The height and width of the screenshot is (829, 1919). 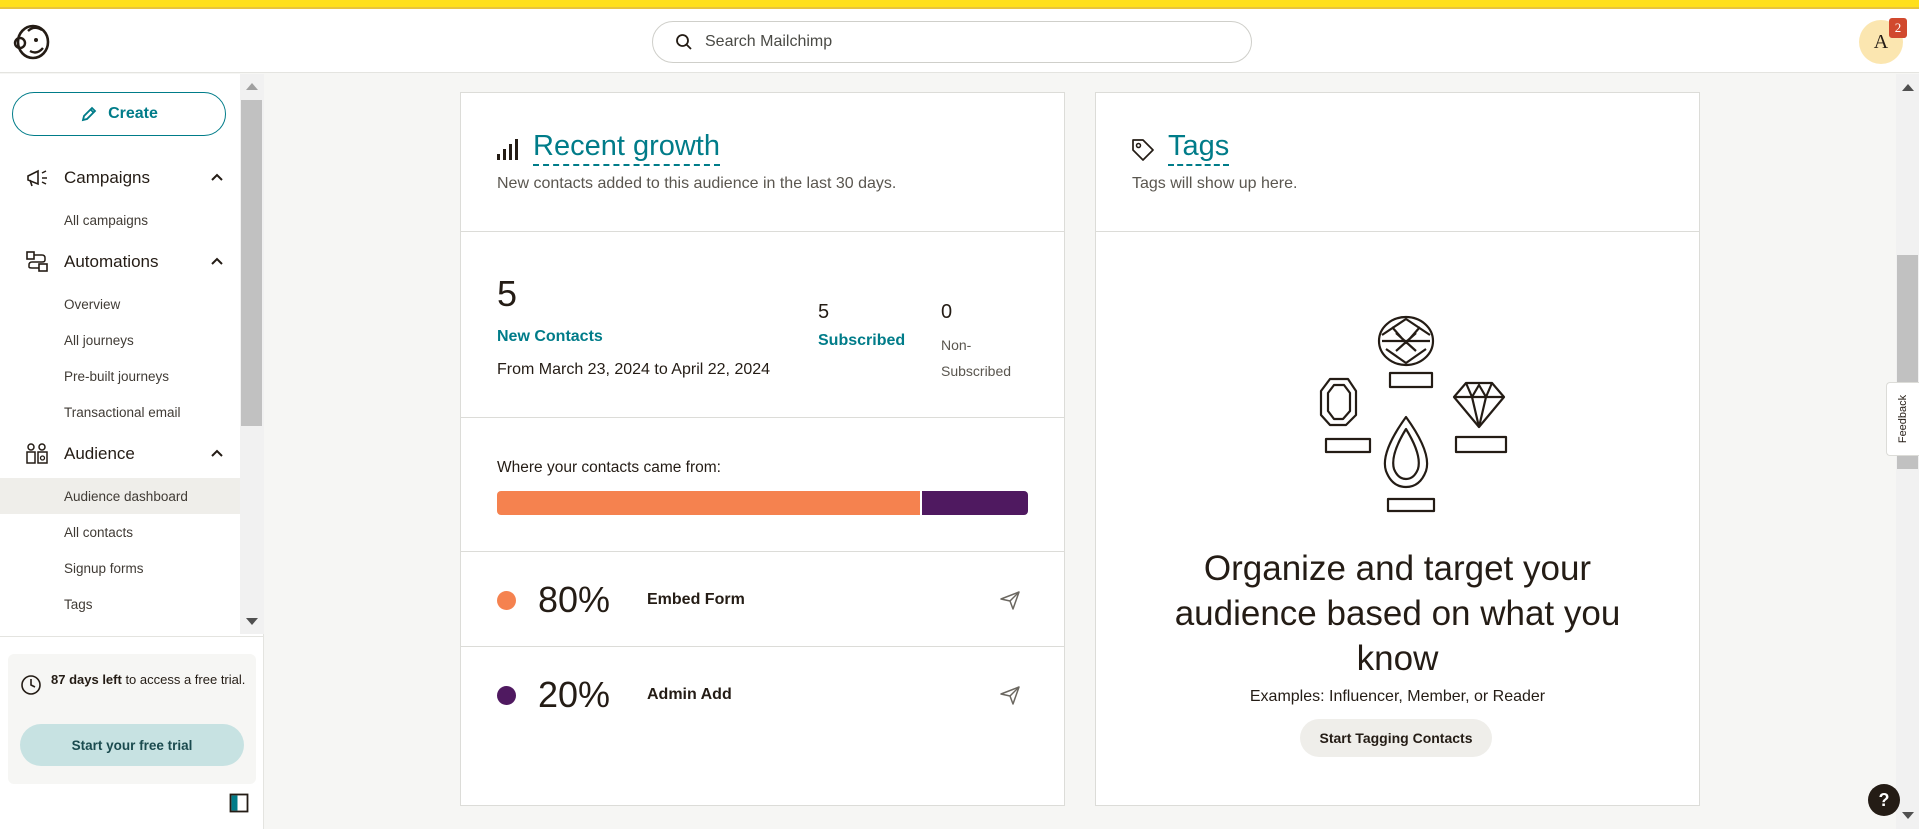 What do you see at coordinates (111, 261) in the screenshot?
I see `sidebar-section-label: Automations` at bounding box center [111, 261].